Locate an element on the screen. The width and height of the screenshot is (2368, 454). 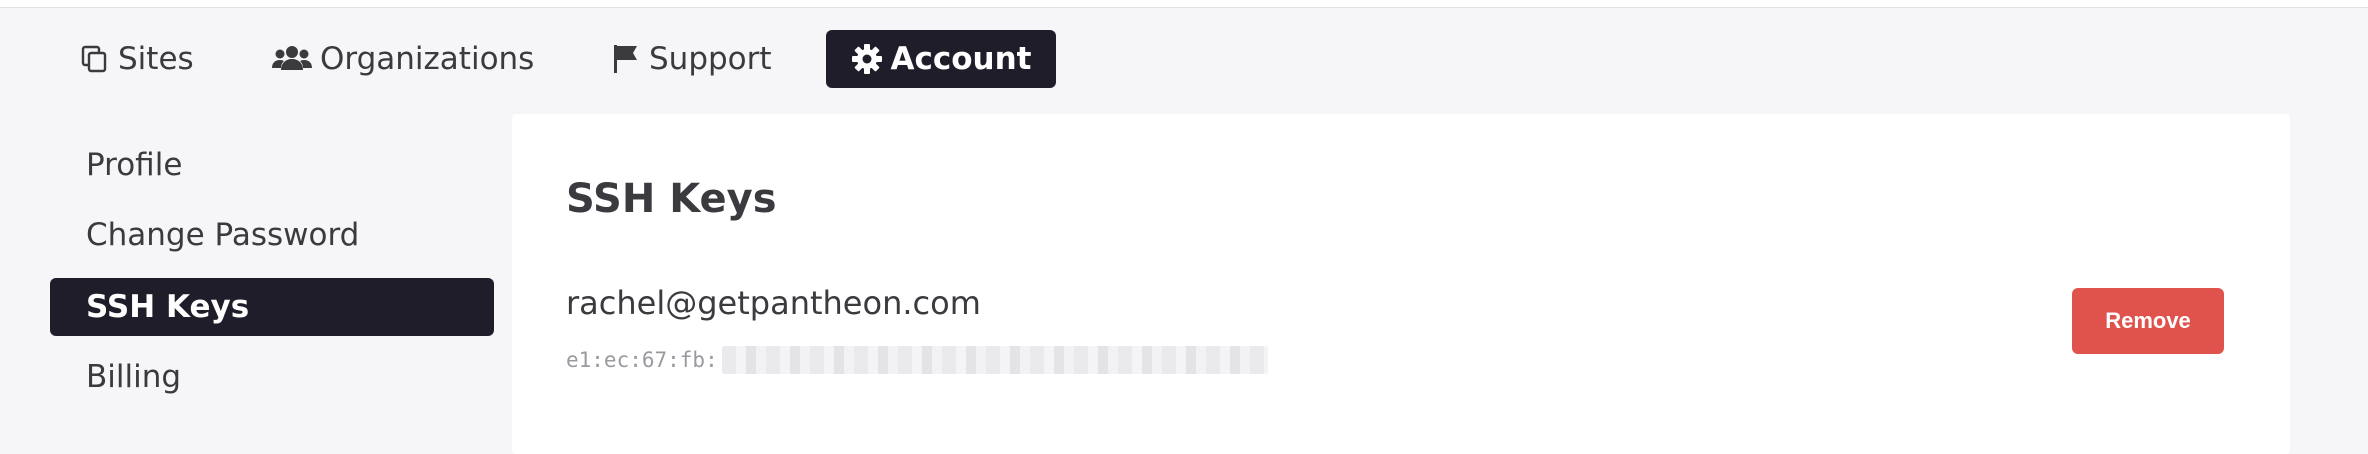
remove-button: Remove is located at coordinates (2148, 321).